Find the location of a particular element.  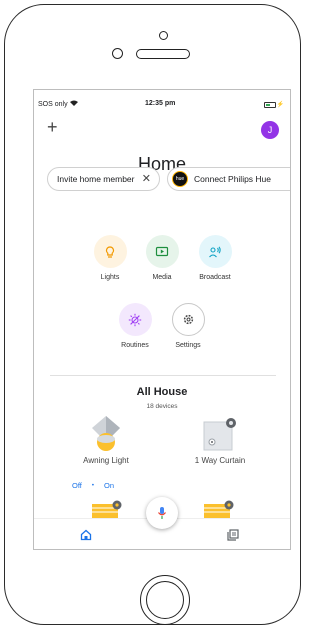

light-toggle-row: Off • On is located at coordinates (93, 486).